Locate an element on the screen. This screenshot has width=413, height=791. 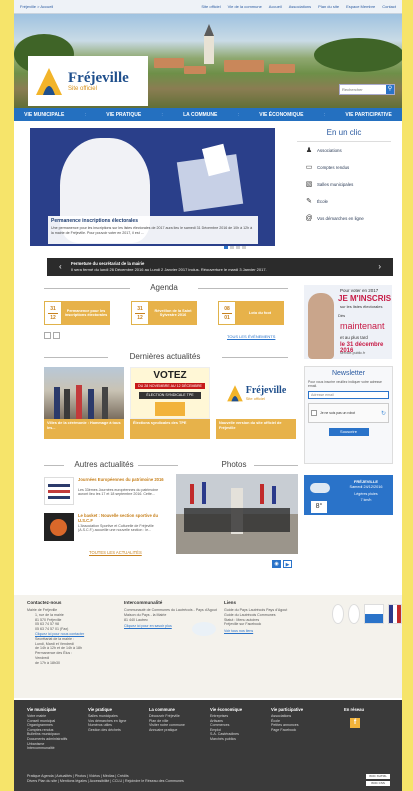
sitemap-heading: Vie municipale is located at coordinates (47, 709).